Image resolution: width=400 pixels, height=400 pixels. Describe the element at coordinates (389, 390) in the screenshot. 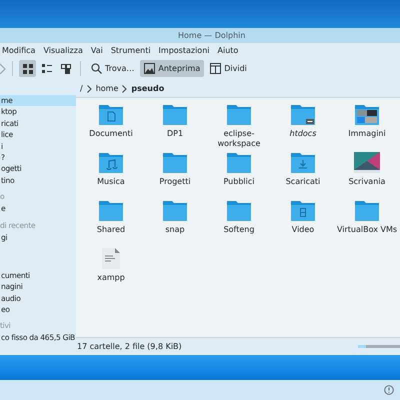

I see `info-icon` at that location.